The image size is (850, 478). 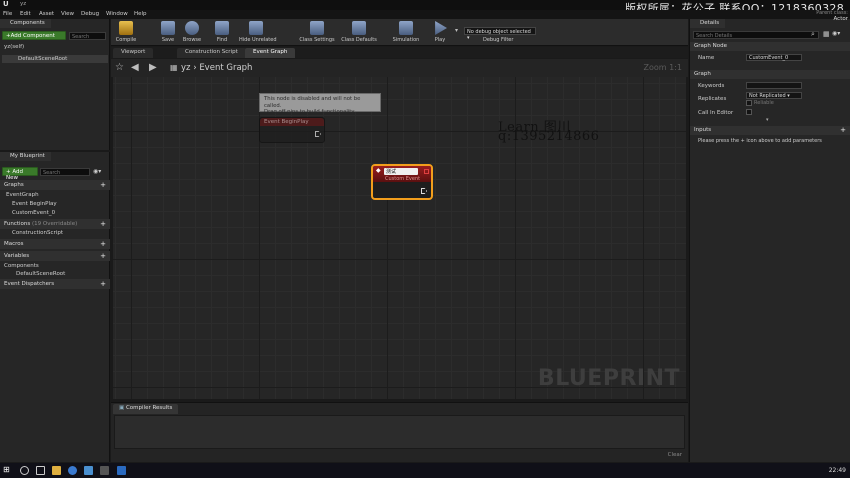 What do you see at coordinates (168, 40) in the screenshot?
I see `save-label: Save` at bounding box center [168, 40].